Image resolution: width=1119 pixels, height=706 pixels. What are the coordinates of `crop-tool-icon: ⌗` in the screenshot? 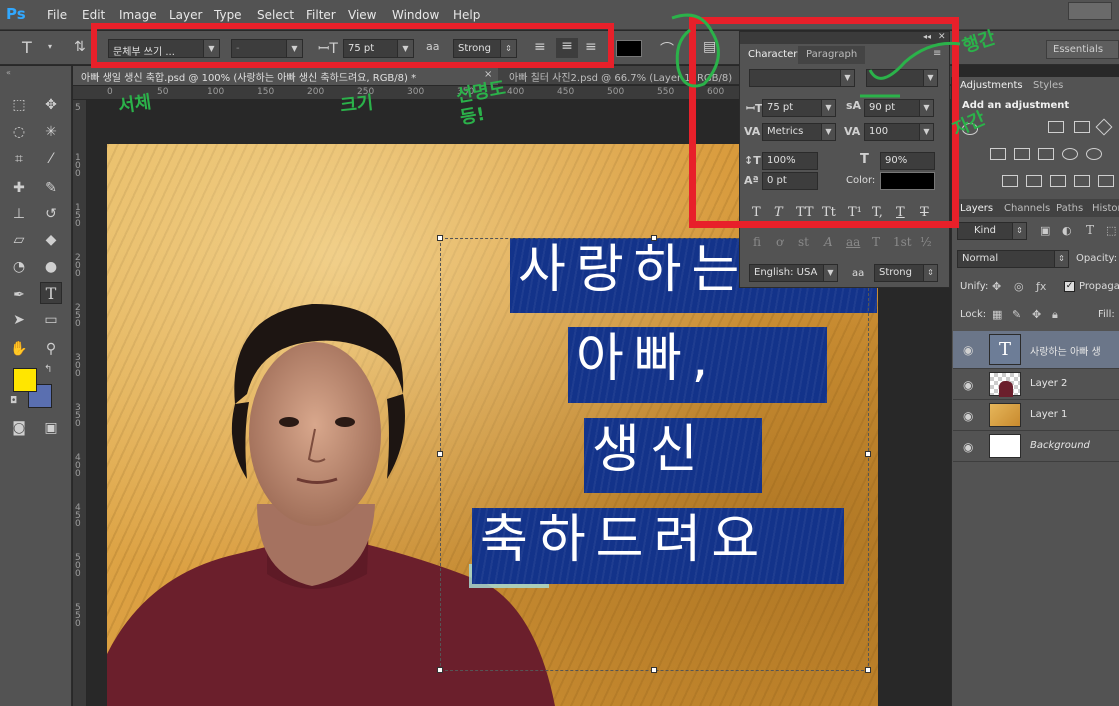 It's located at (19, 159).